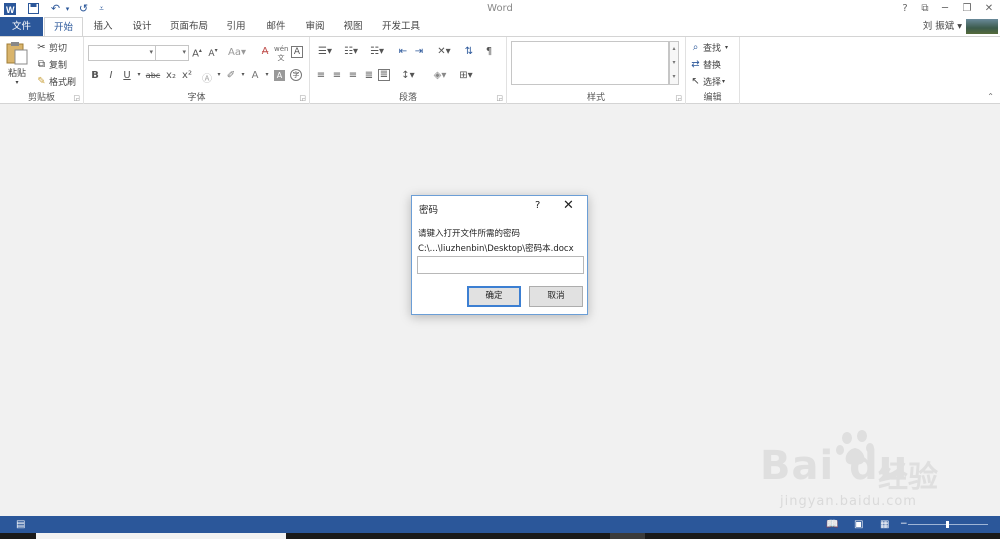  What do you see at coordinates (440, 75) in the screenshot?
I see `shading-icon: ◈▾` at bounding box center [440, 75].